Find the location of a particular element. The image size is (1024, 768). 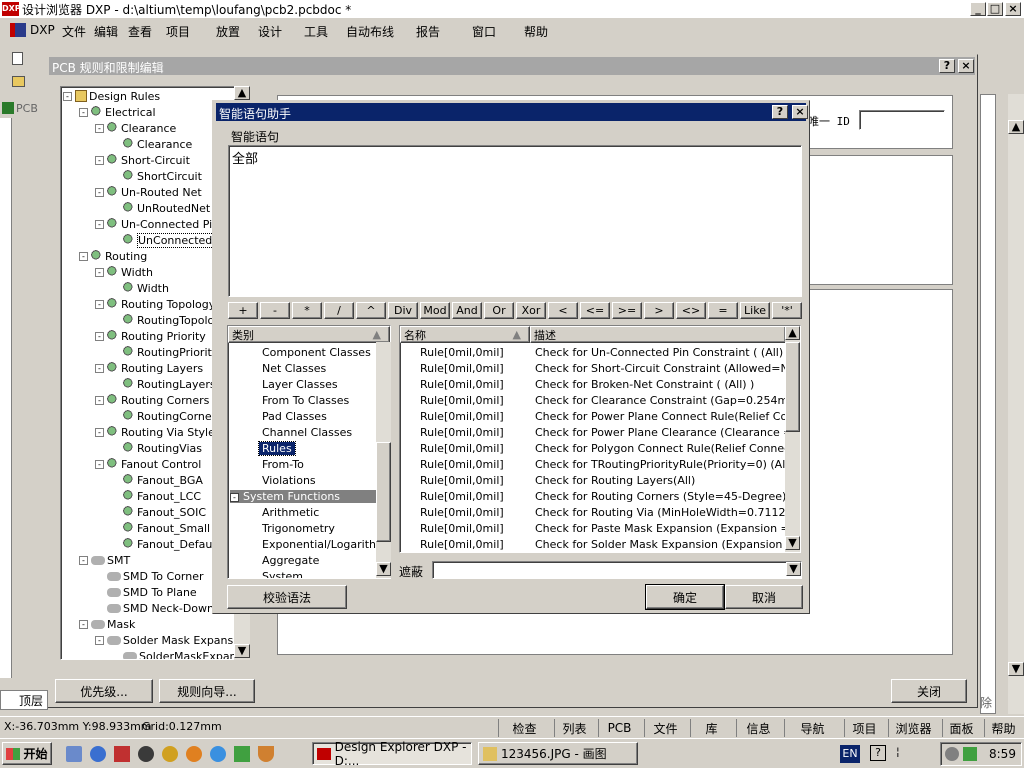

category-item: Component Classes is located at coordinates (316, 352).